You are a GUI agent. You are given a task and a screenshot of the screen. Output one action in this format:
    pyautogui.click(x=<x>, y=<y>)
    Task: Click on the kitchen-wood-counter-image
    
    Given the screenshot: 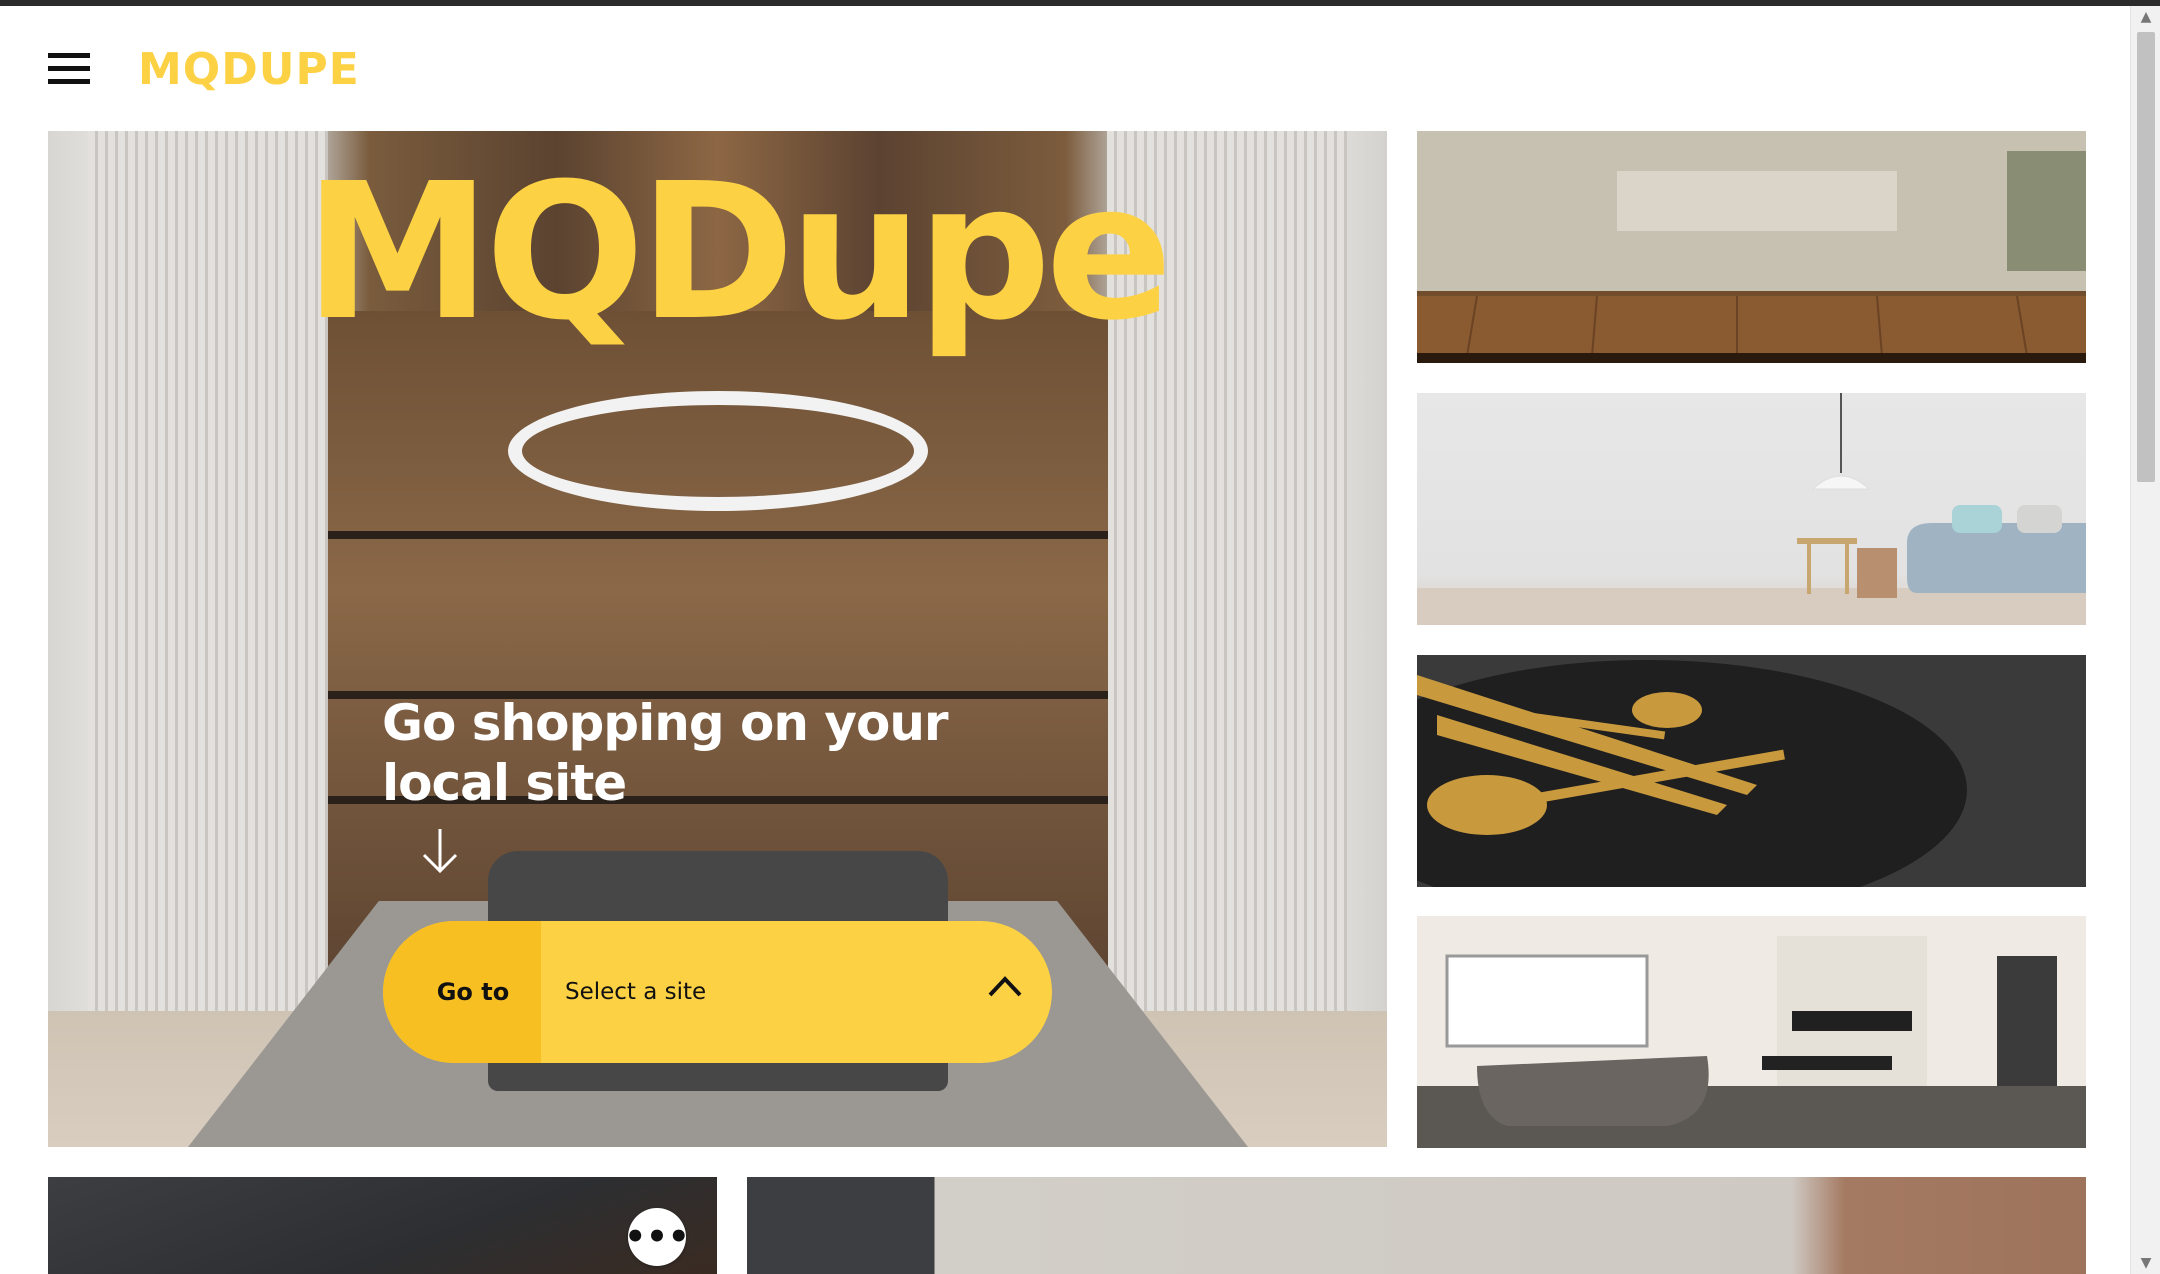 What is the action you would take?
    pyautogui.click(x=1751, y=247)
    